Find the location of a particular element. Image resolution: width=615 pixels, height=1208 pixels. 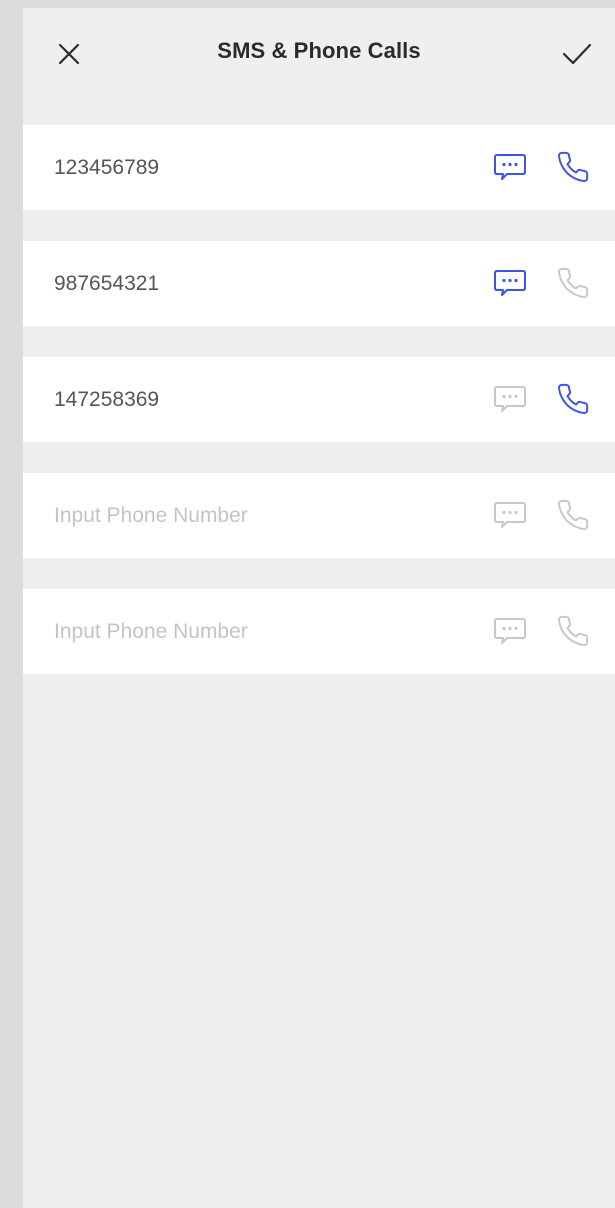

checkmark-icon is located at coordinates (577, 54).